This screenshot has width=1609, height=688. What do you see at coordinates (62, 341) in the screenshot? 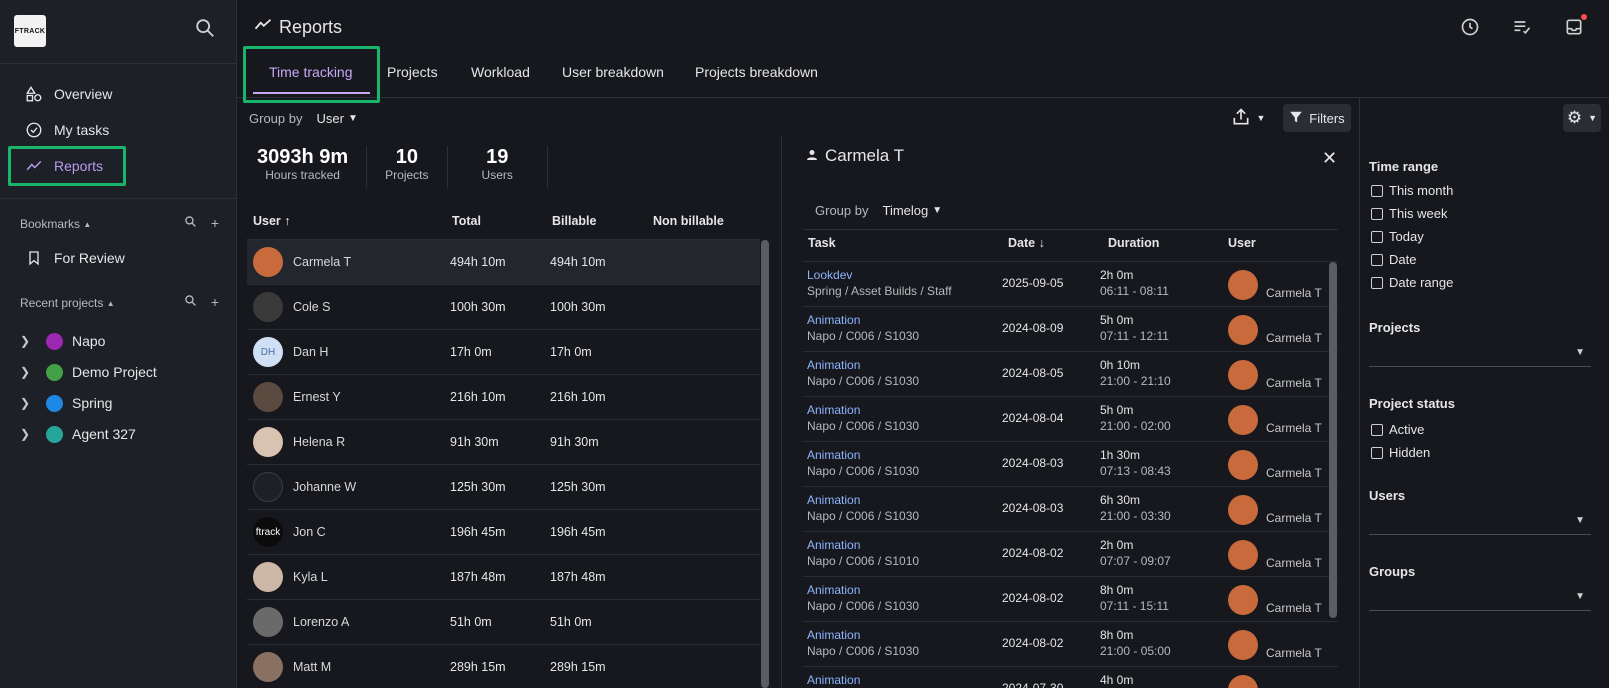
I see `project-item: ❯ Napo` at bounding box center [62, 341].